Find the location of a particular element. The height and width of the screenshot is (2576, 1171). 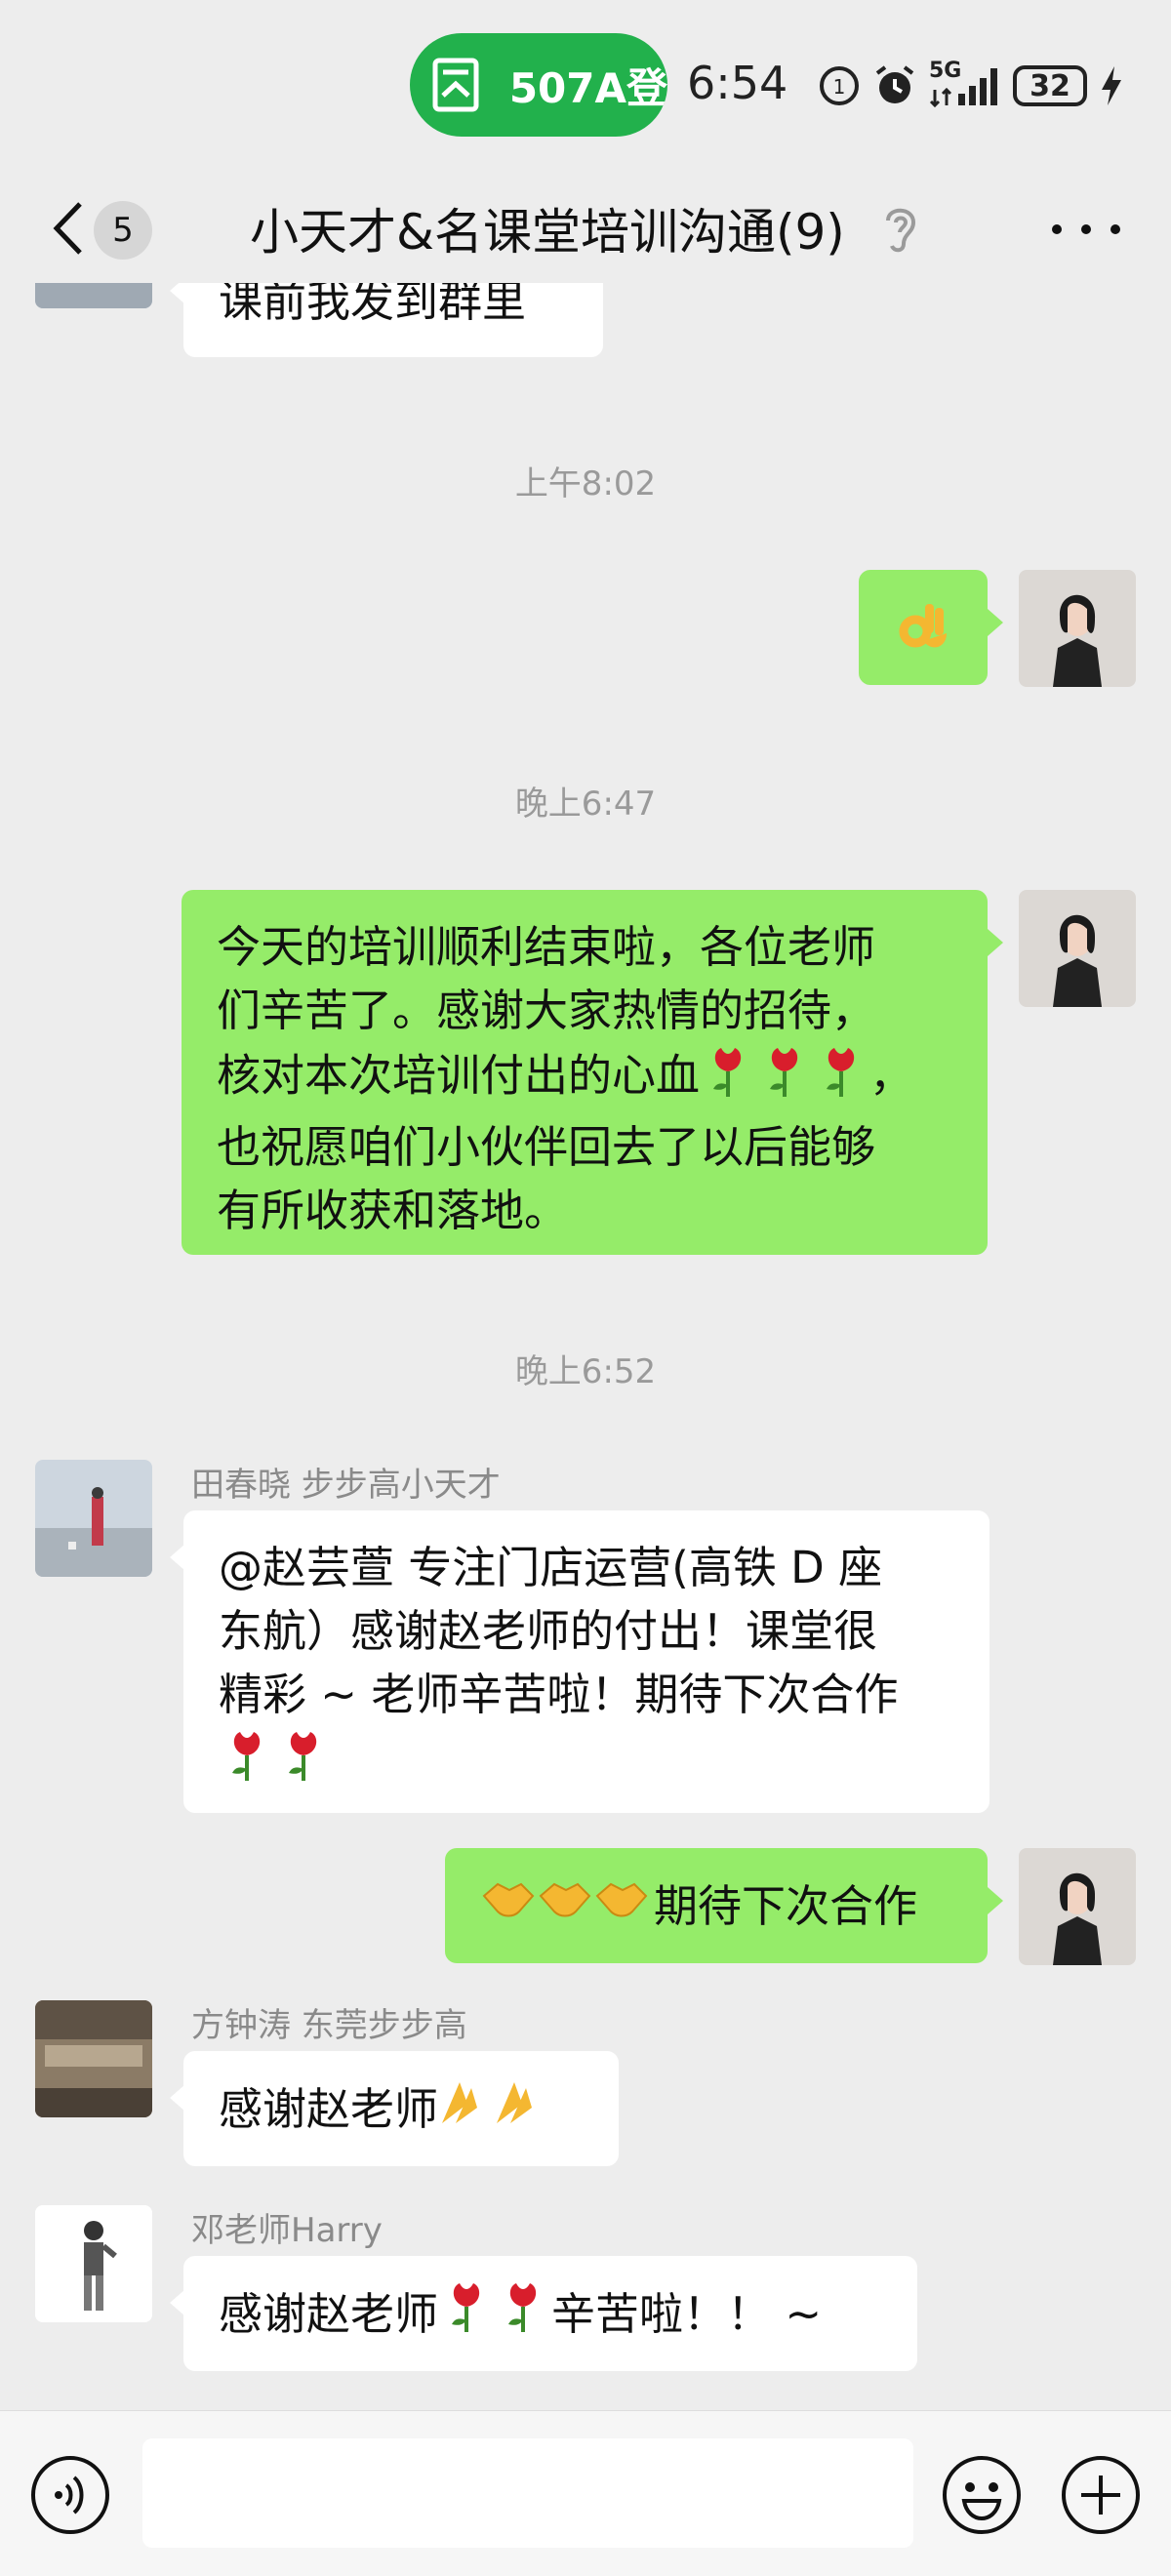

message-bubble is located at coordinates (923, 627).